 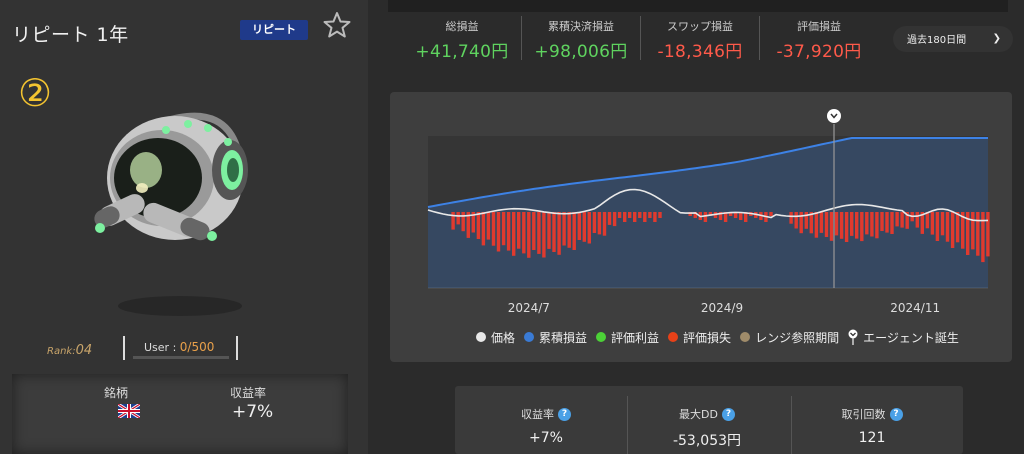 What do you see at coordinates (84, 350) in the screenshot?
I see `rank-value: 04` at bounding box center [84, 350].